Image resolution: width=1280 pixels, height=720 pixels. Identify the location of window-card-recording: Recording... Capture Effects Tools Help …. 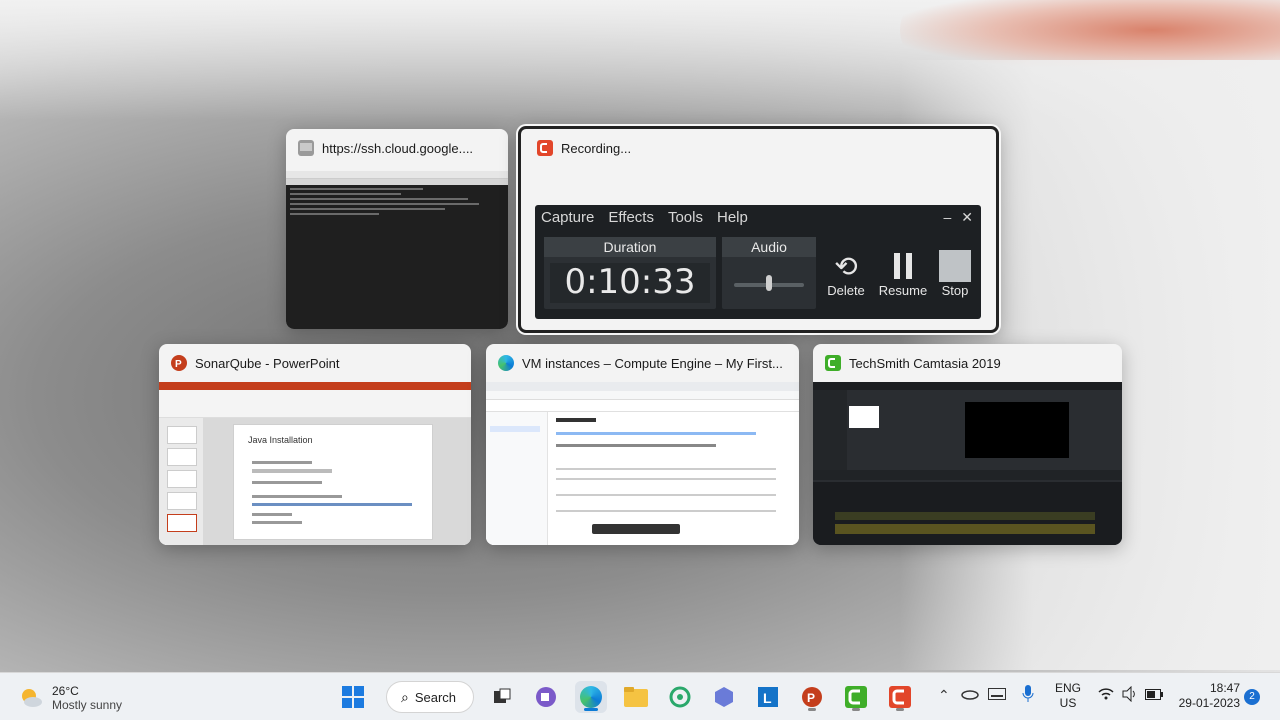
(758, 229).